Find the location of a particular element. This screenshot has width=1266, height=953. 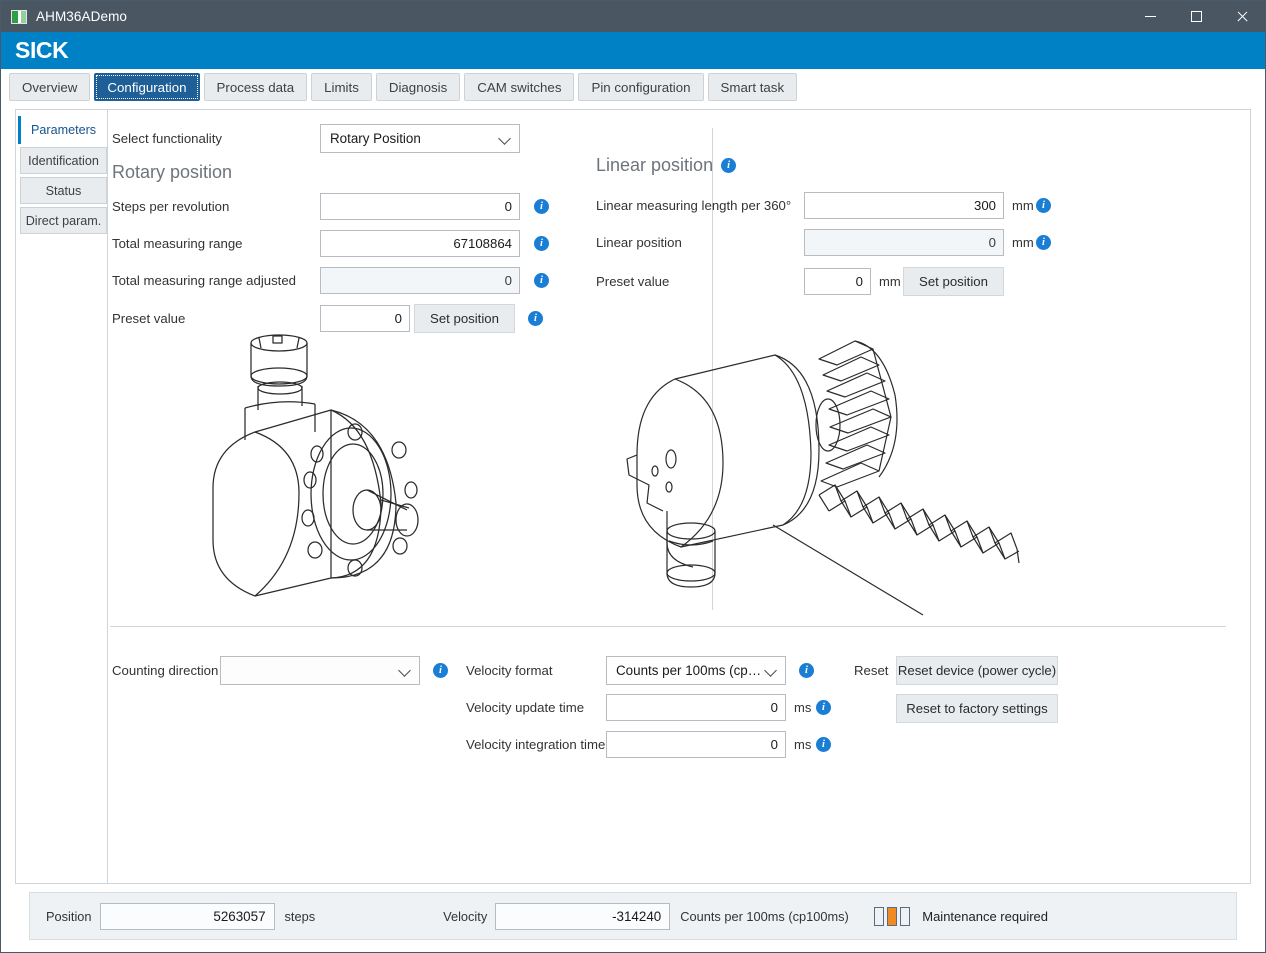

linear-measuring-length-label: Linear measuring length per 360° is located at coordinates (694, 205).